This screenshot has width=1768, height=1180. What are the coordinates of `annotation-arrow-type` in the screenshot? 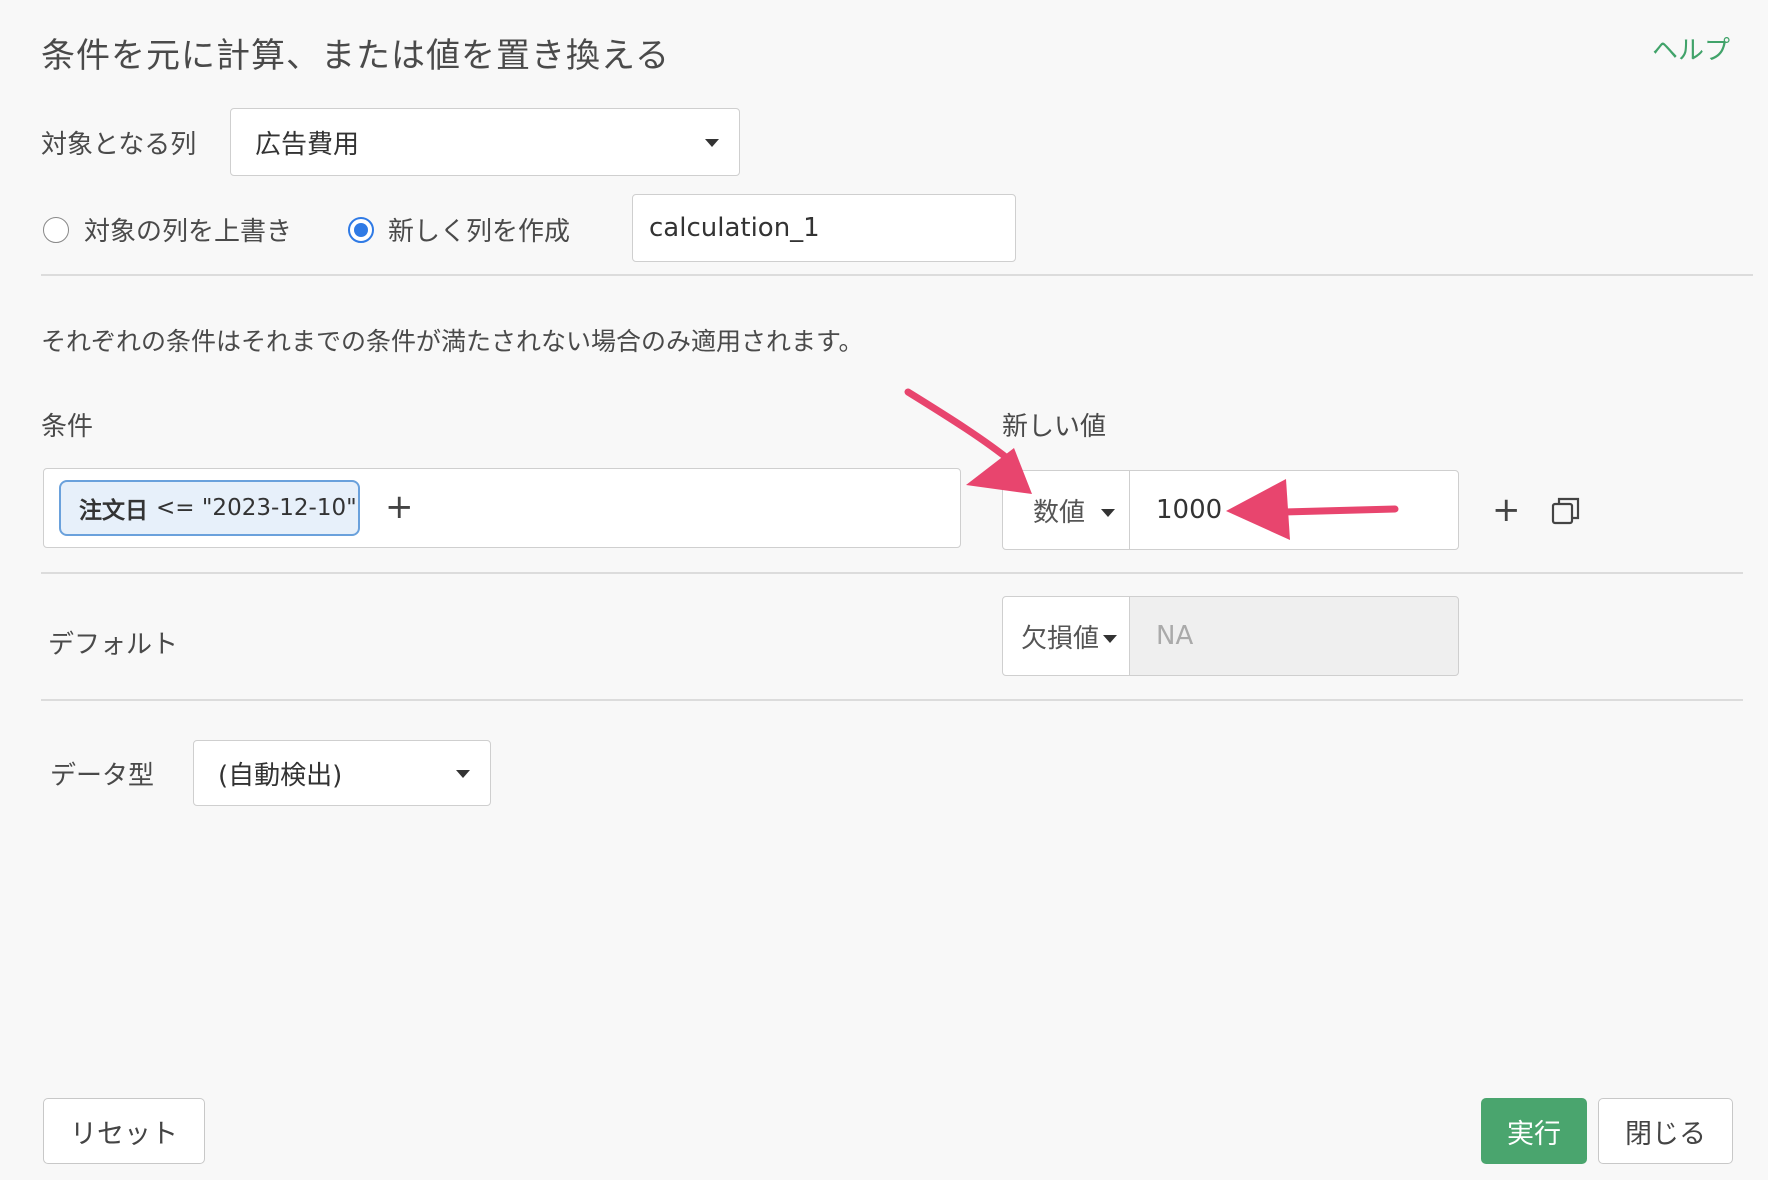 It's located at (968, 441).